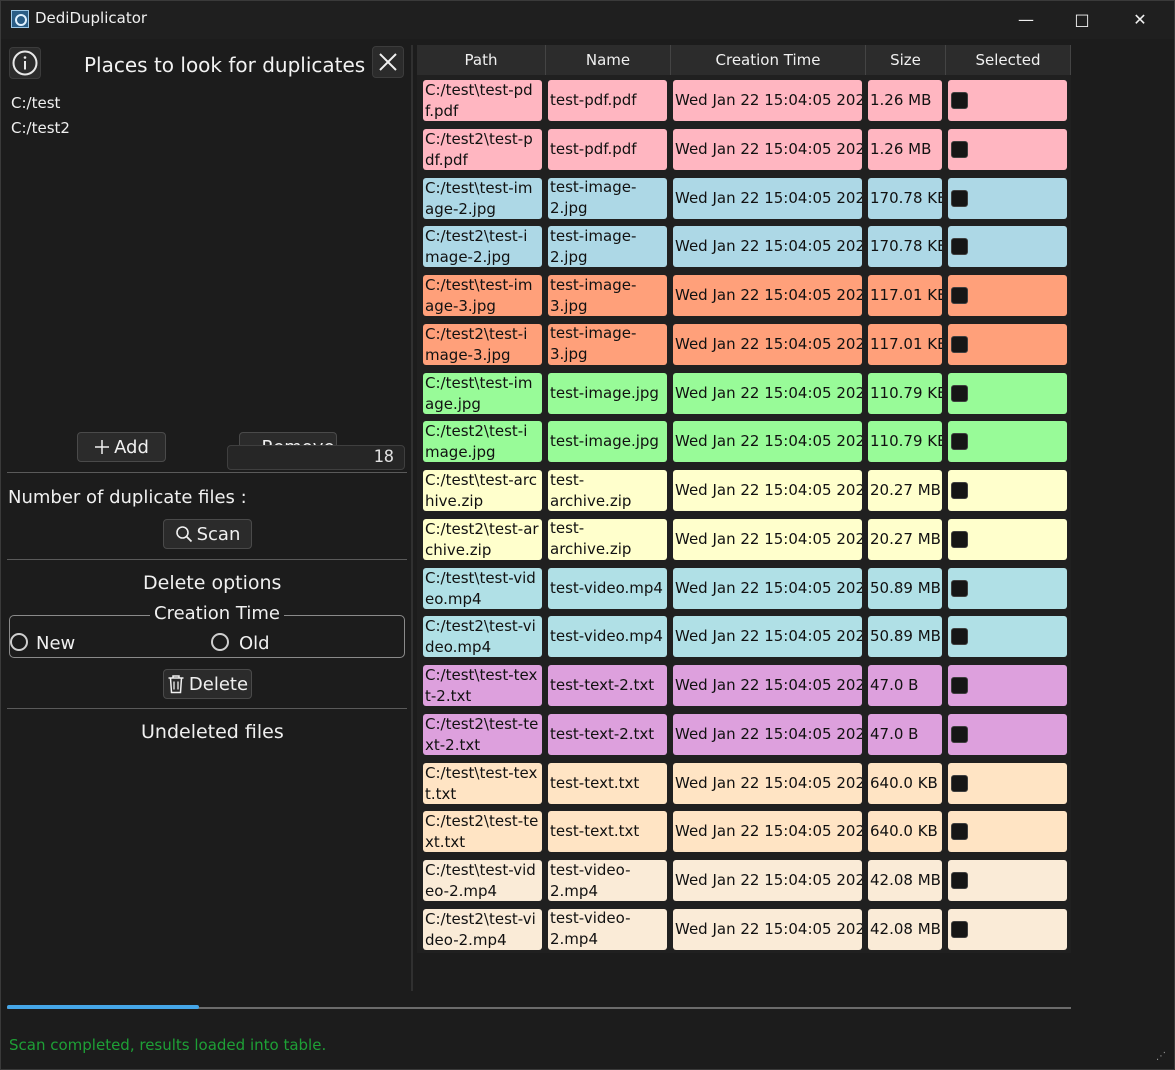 The image size is (1175, 1070). I want to click on radio-old, so click(220, 642).